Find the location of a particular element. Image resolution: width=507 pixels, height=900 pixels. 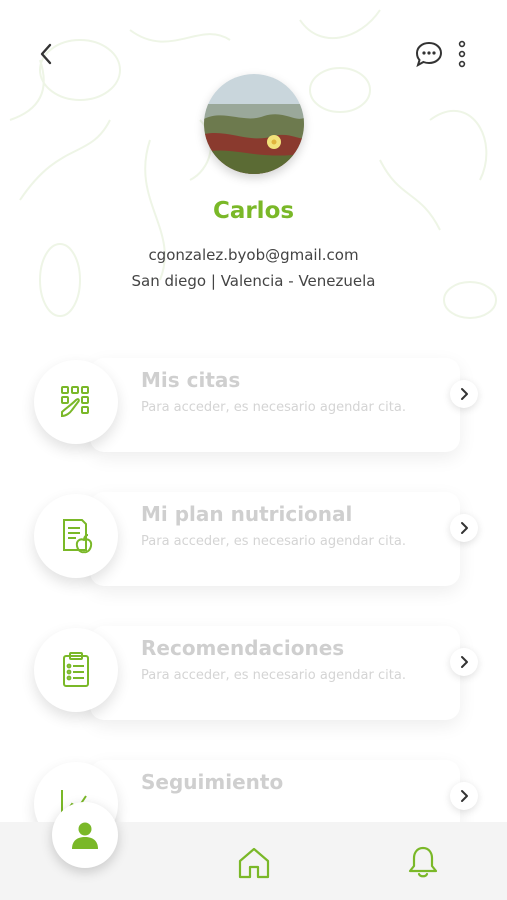

home-icon is located at coordinates (254, 863).